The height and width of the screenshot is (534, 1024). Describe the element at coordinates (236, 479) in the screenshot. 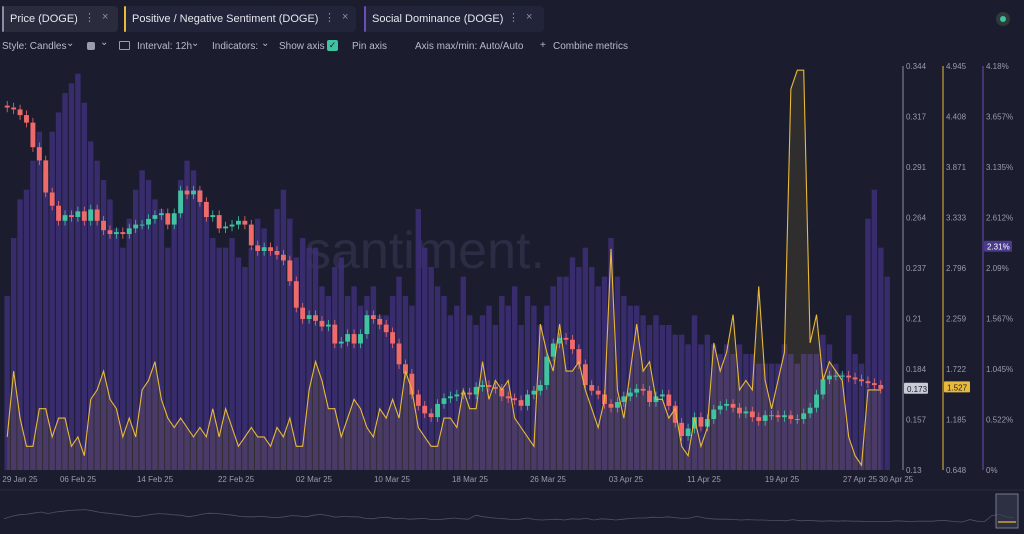

I see `x-axis-tick: 22 Feb 25` at that location.